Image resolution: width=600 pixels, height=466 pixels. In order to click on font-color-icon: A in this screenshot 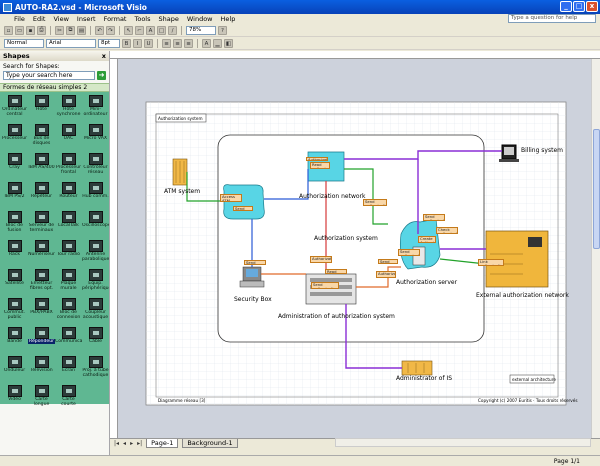, I will do `click(206, 43)`.